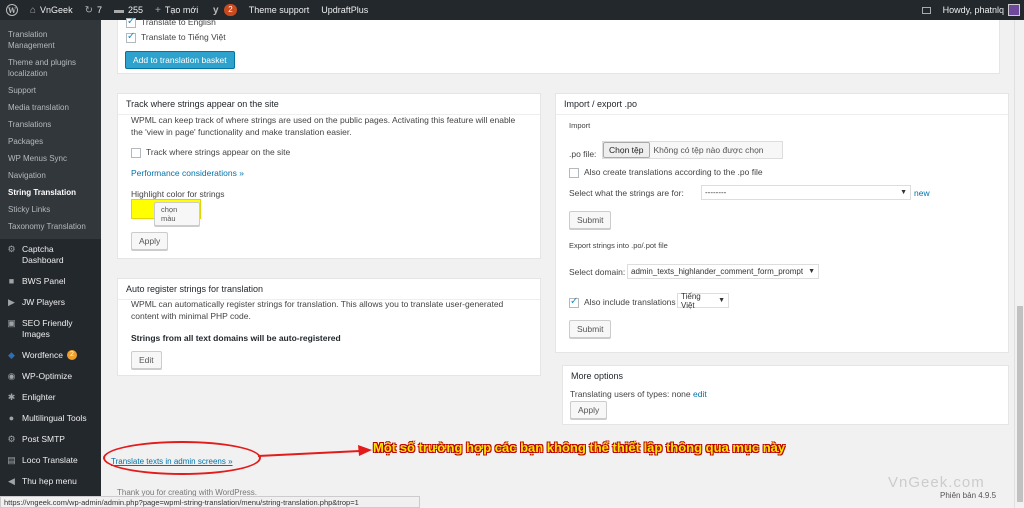 The height and width of the screenshot is (508, 1024). Describe the element at coordinates (50, 439) in the screenshot. I see `menu-post-smtp: ⚙ Post SMTP` at that location.